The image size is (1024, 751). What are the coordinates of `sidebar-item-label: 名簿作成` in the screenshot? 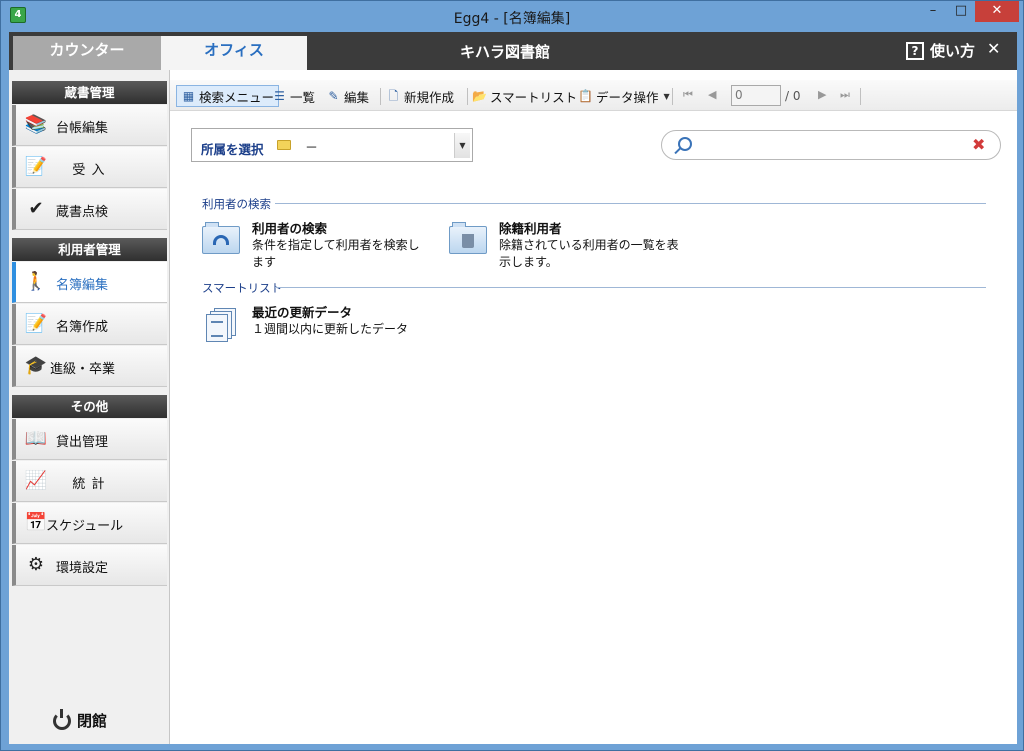 It's located at (82, 327).